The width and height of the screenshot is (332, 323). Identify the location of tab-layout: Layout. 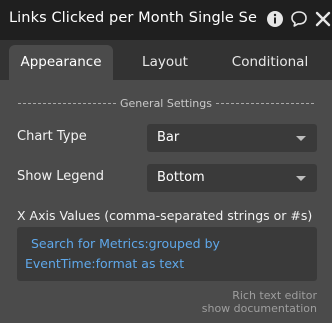
(165, 62).